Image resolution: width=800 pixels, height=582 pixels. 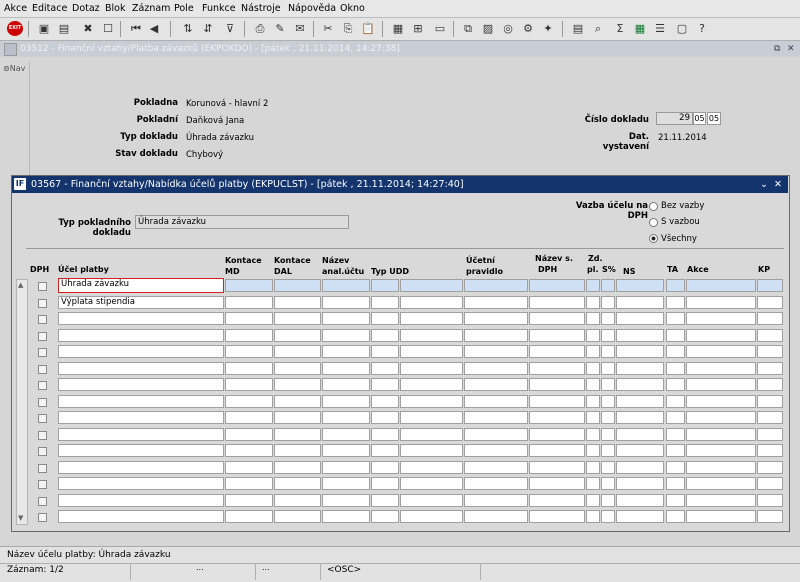 What do you see at coordinates (280, 28) in the screenshot?
I see `edit-icon: ✎` at bounding box center [280, 28].